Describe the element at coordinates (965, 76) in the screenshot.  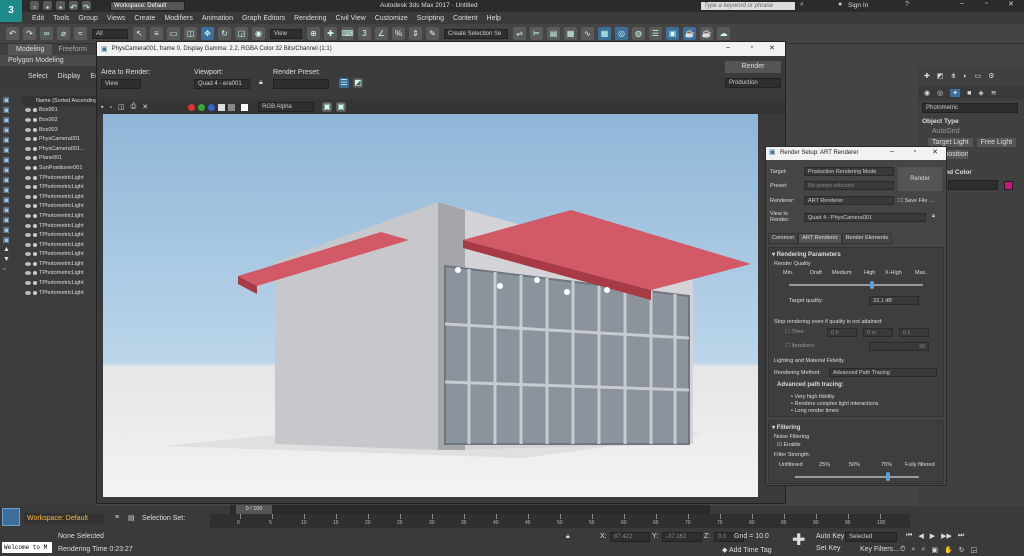
I see `motion-tab-icon: ◐` at that location.